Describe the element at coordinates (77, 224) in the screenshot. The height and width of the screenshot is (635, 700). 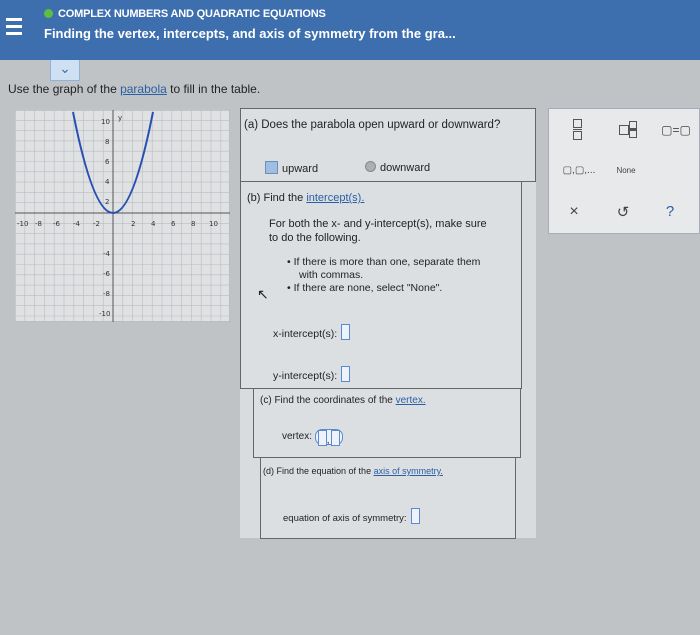
I see `x-tick-label: -4` at that location.